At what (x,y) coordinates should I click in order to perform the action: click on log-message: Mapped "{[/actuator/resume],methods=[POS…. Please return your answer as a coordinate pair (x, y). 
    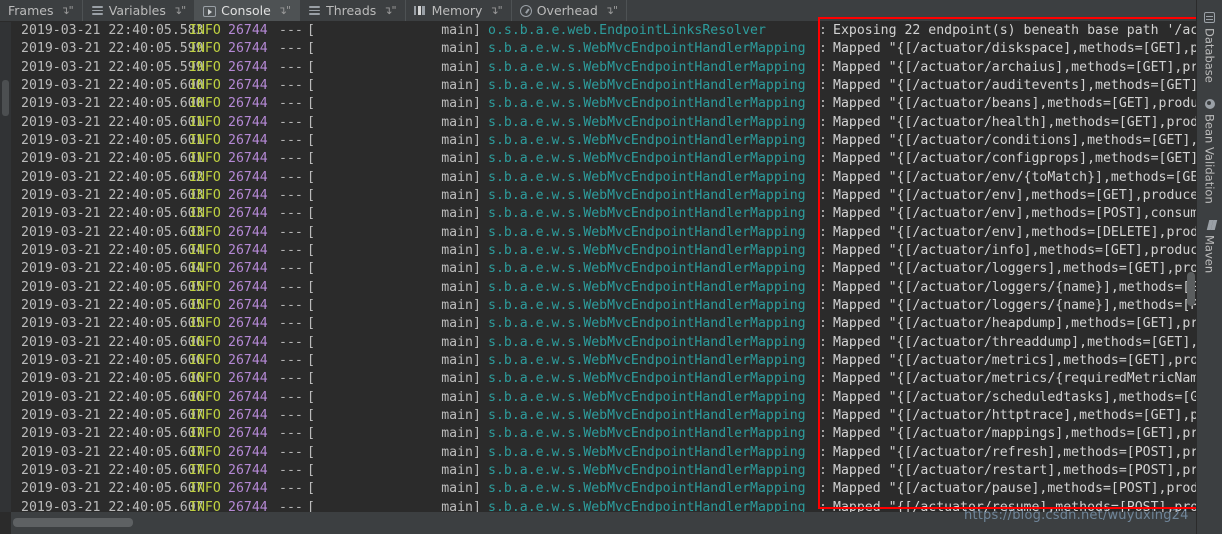
    Looking at the image, I should click on (1014, 505).